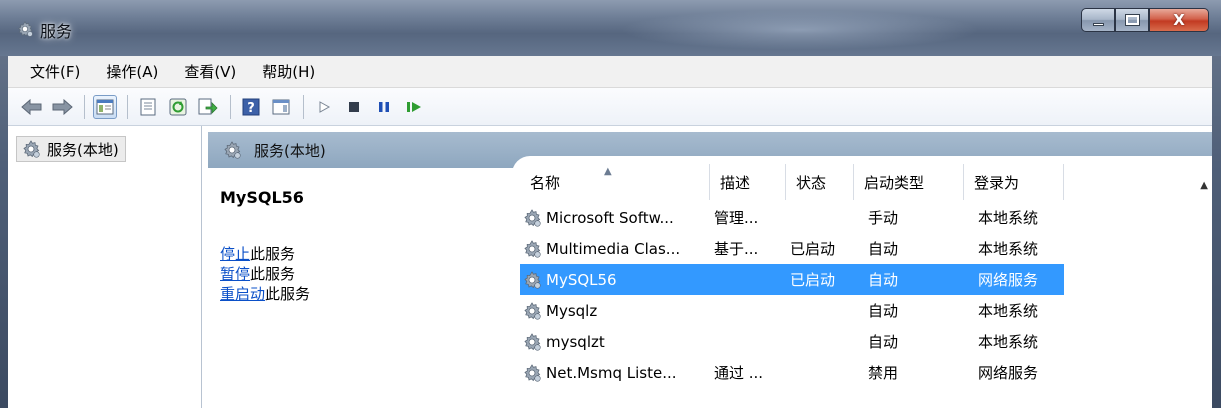  I want to click on maximize-icon, so click(1132, 20).